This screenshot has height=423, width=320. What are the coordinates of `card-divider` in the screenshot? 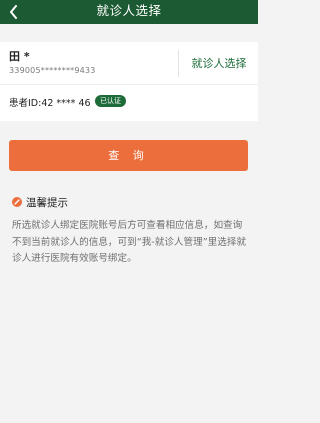 It's located at (129, 84).